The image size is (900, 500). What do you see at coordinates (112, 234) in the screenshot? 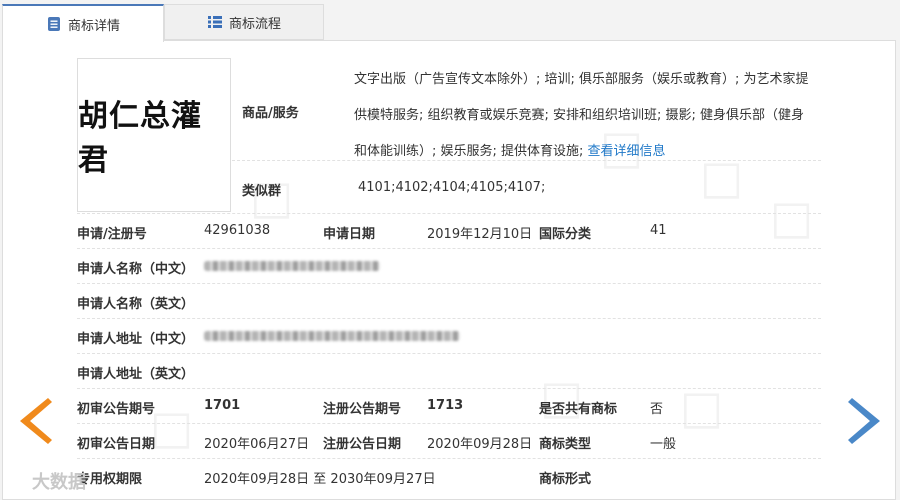
I see `reg-no-label: 申请/注册号` at bounding box center [112, 234].